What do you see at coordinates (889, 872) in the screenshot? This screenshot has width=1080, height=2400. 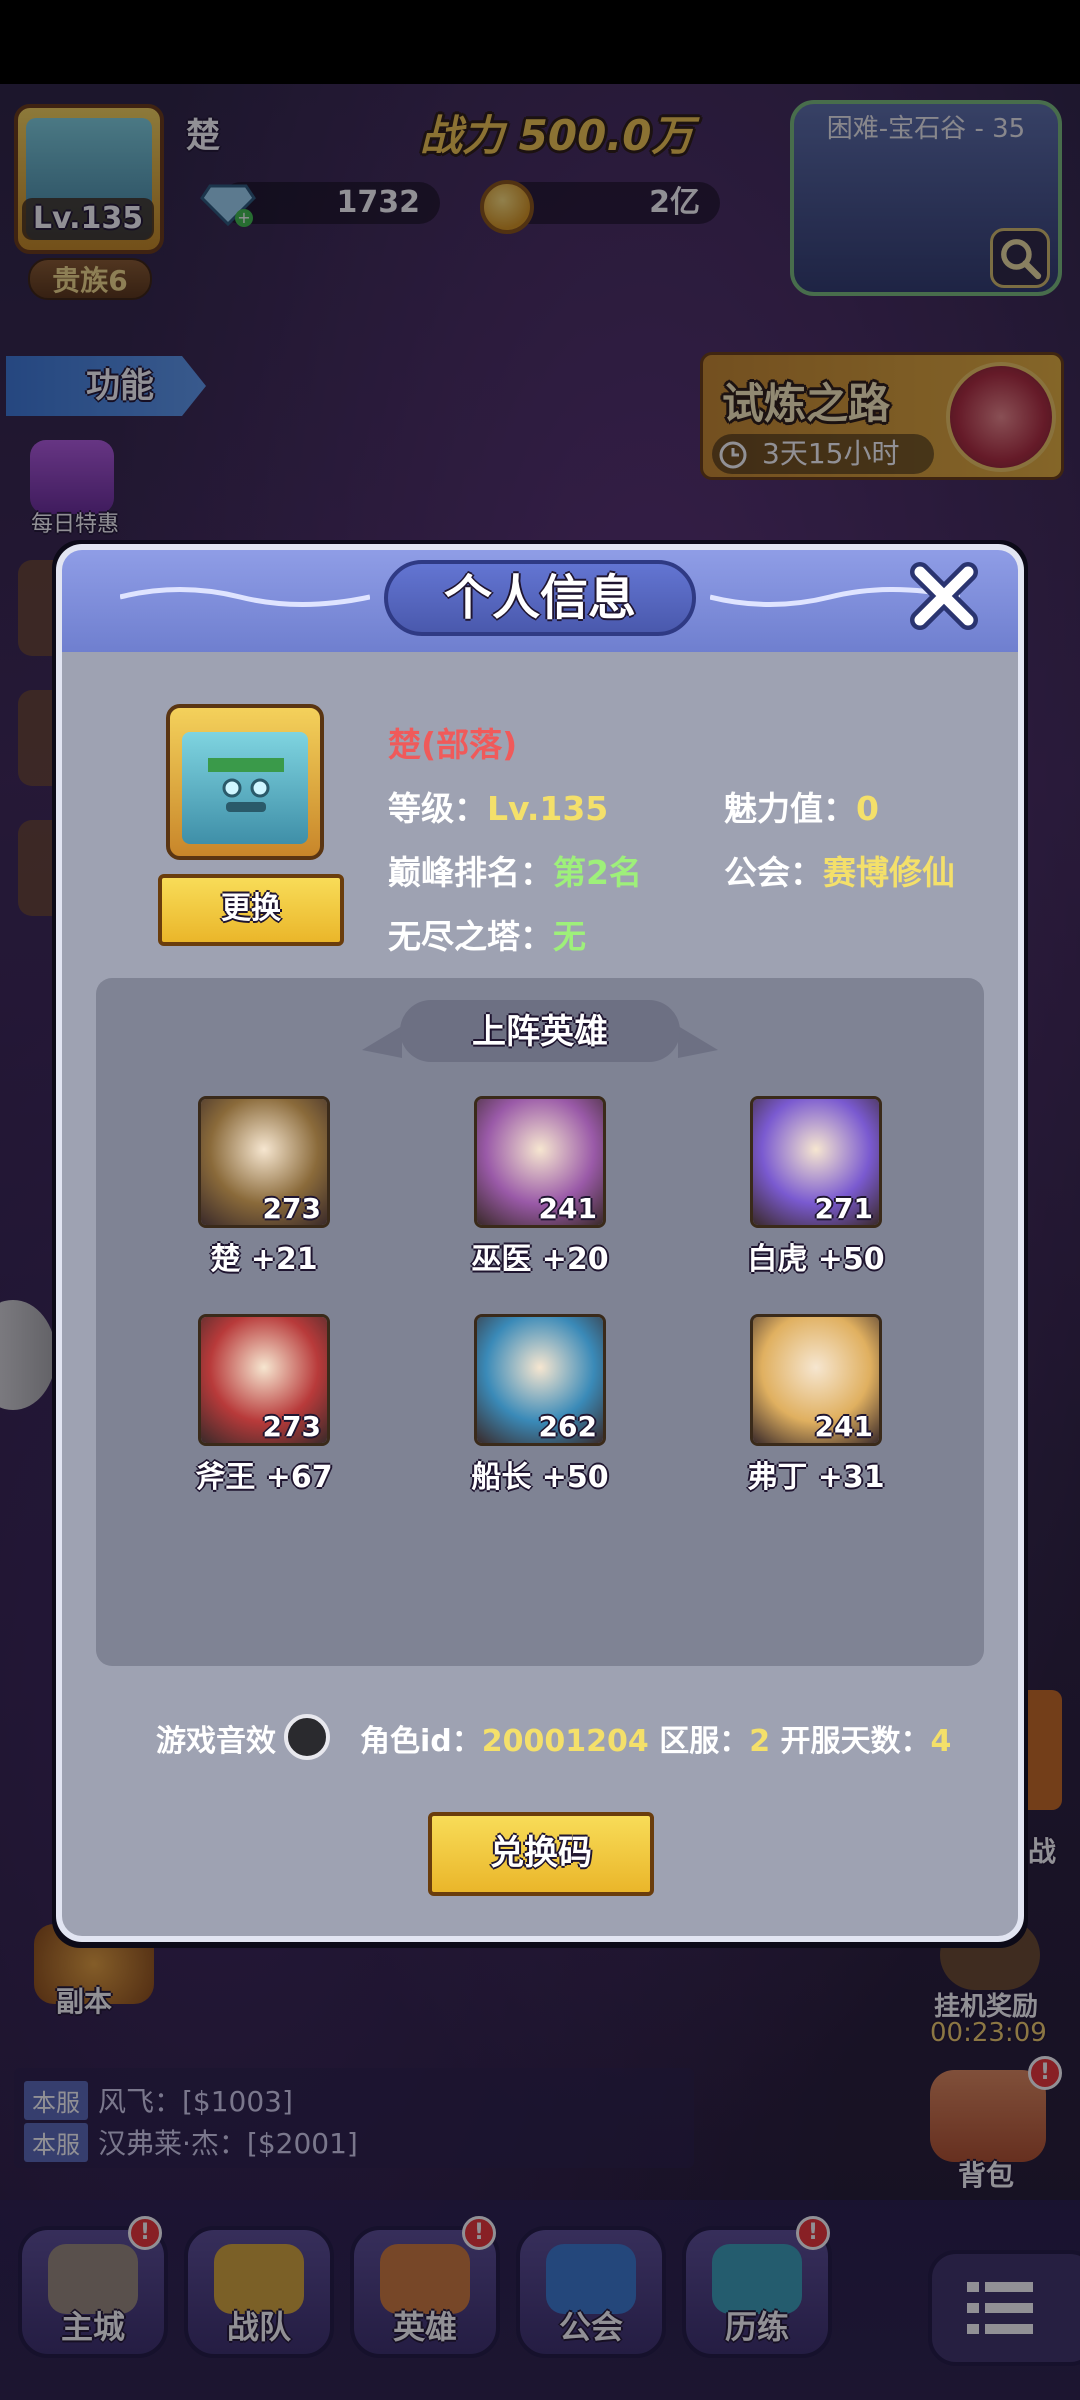 I see `guild-value: 赛博修仙` at bounding box center [889, 872].